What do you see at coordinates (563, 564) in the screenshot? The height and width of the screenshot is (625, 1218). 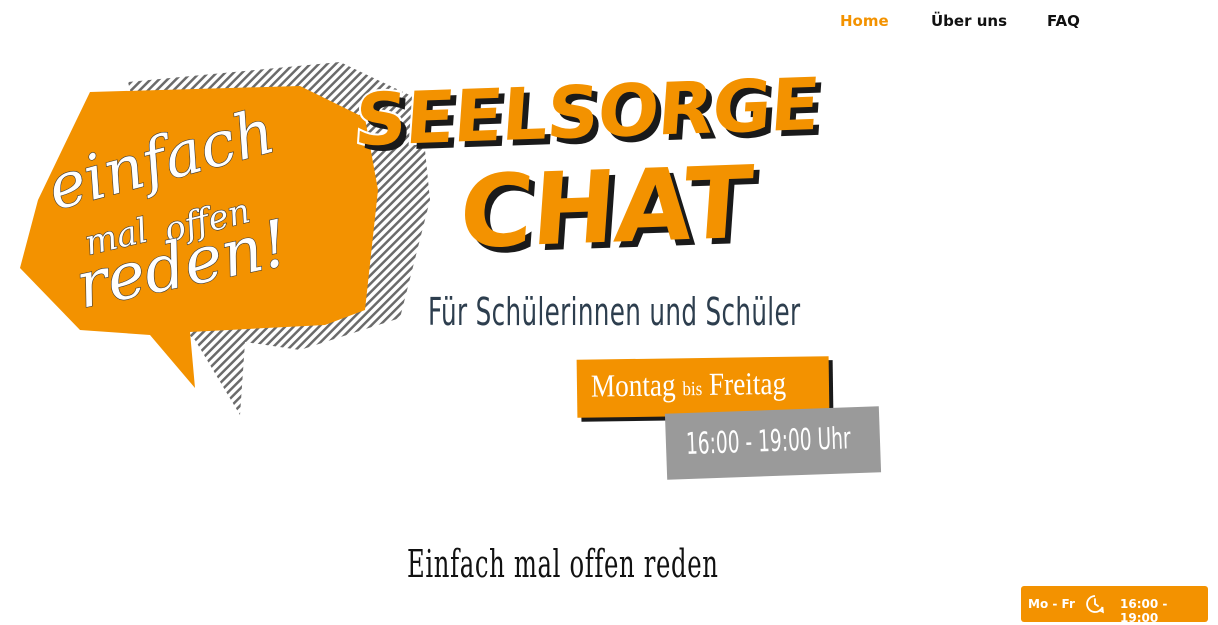 I see `section-heading: Einfach mal offen reden` at bounding box center [563, 564].